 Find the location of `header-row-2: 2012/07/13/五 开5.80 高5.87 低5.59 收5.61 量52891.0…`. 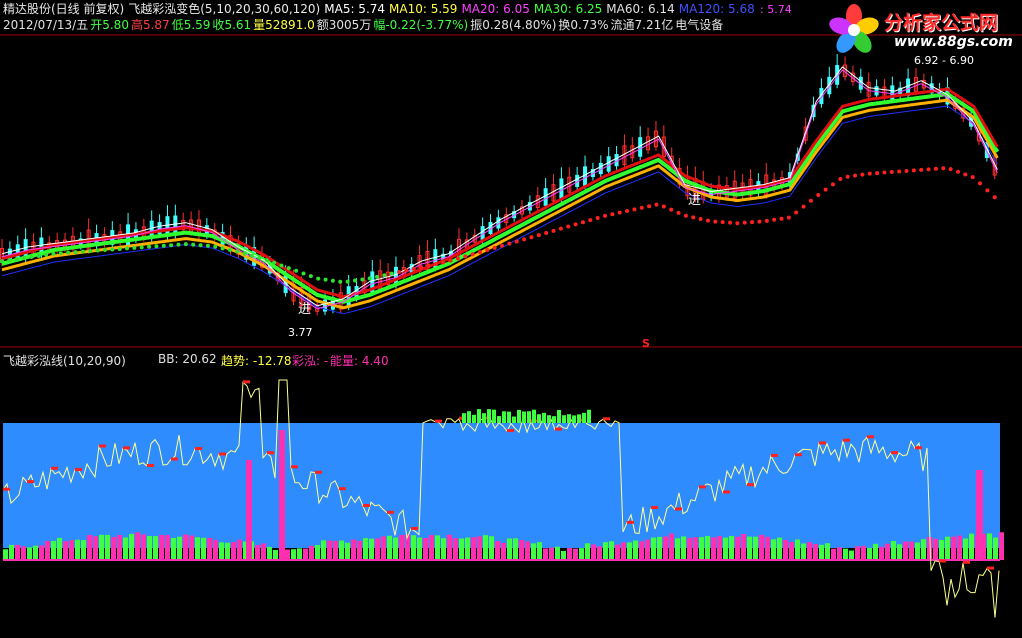

header-row-2: 2012/07/13/五 开5.80 高5.87 低5.59 收5.61 量52891.0… is located at coordinates (365, 25).